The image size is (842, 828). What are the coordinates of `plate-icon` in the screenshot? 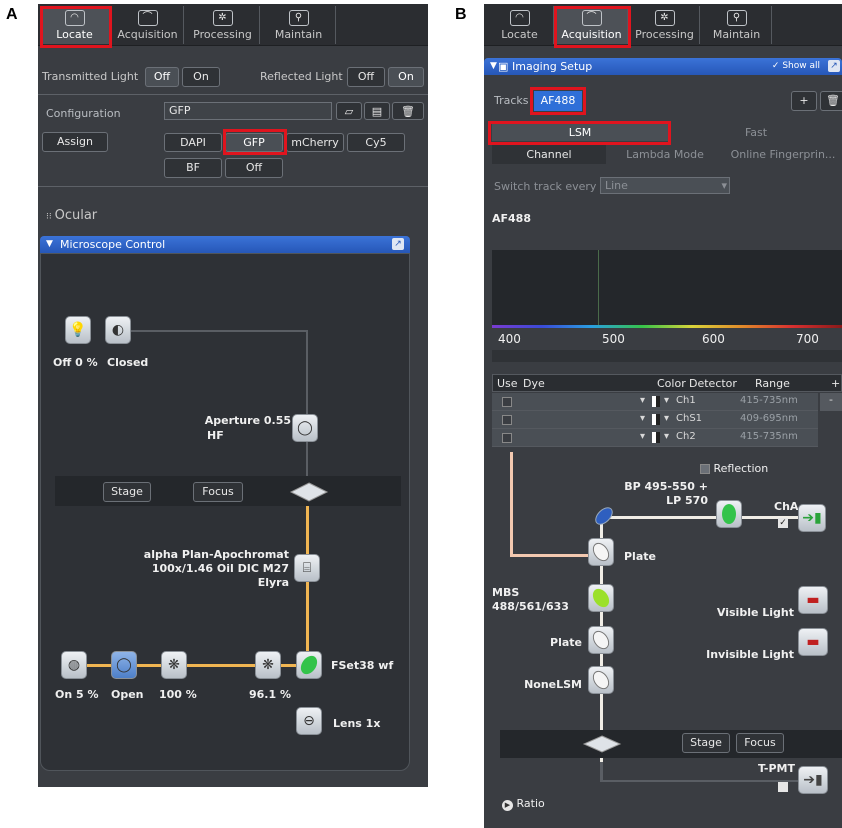 It's located at (601, 552).